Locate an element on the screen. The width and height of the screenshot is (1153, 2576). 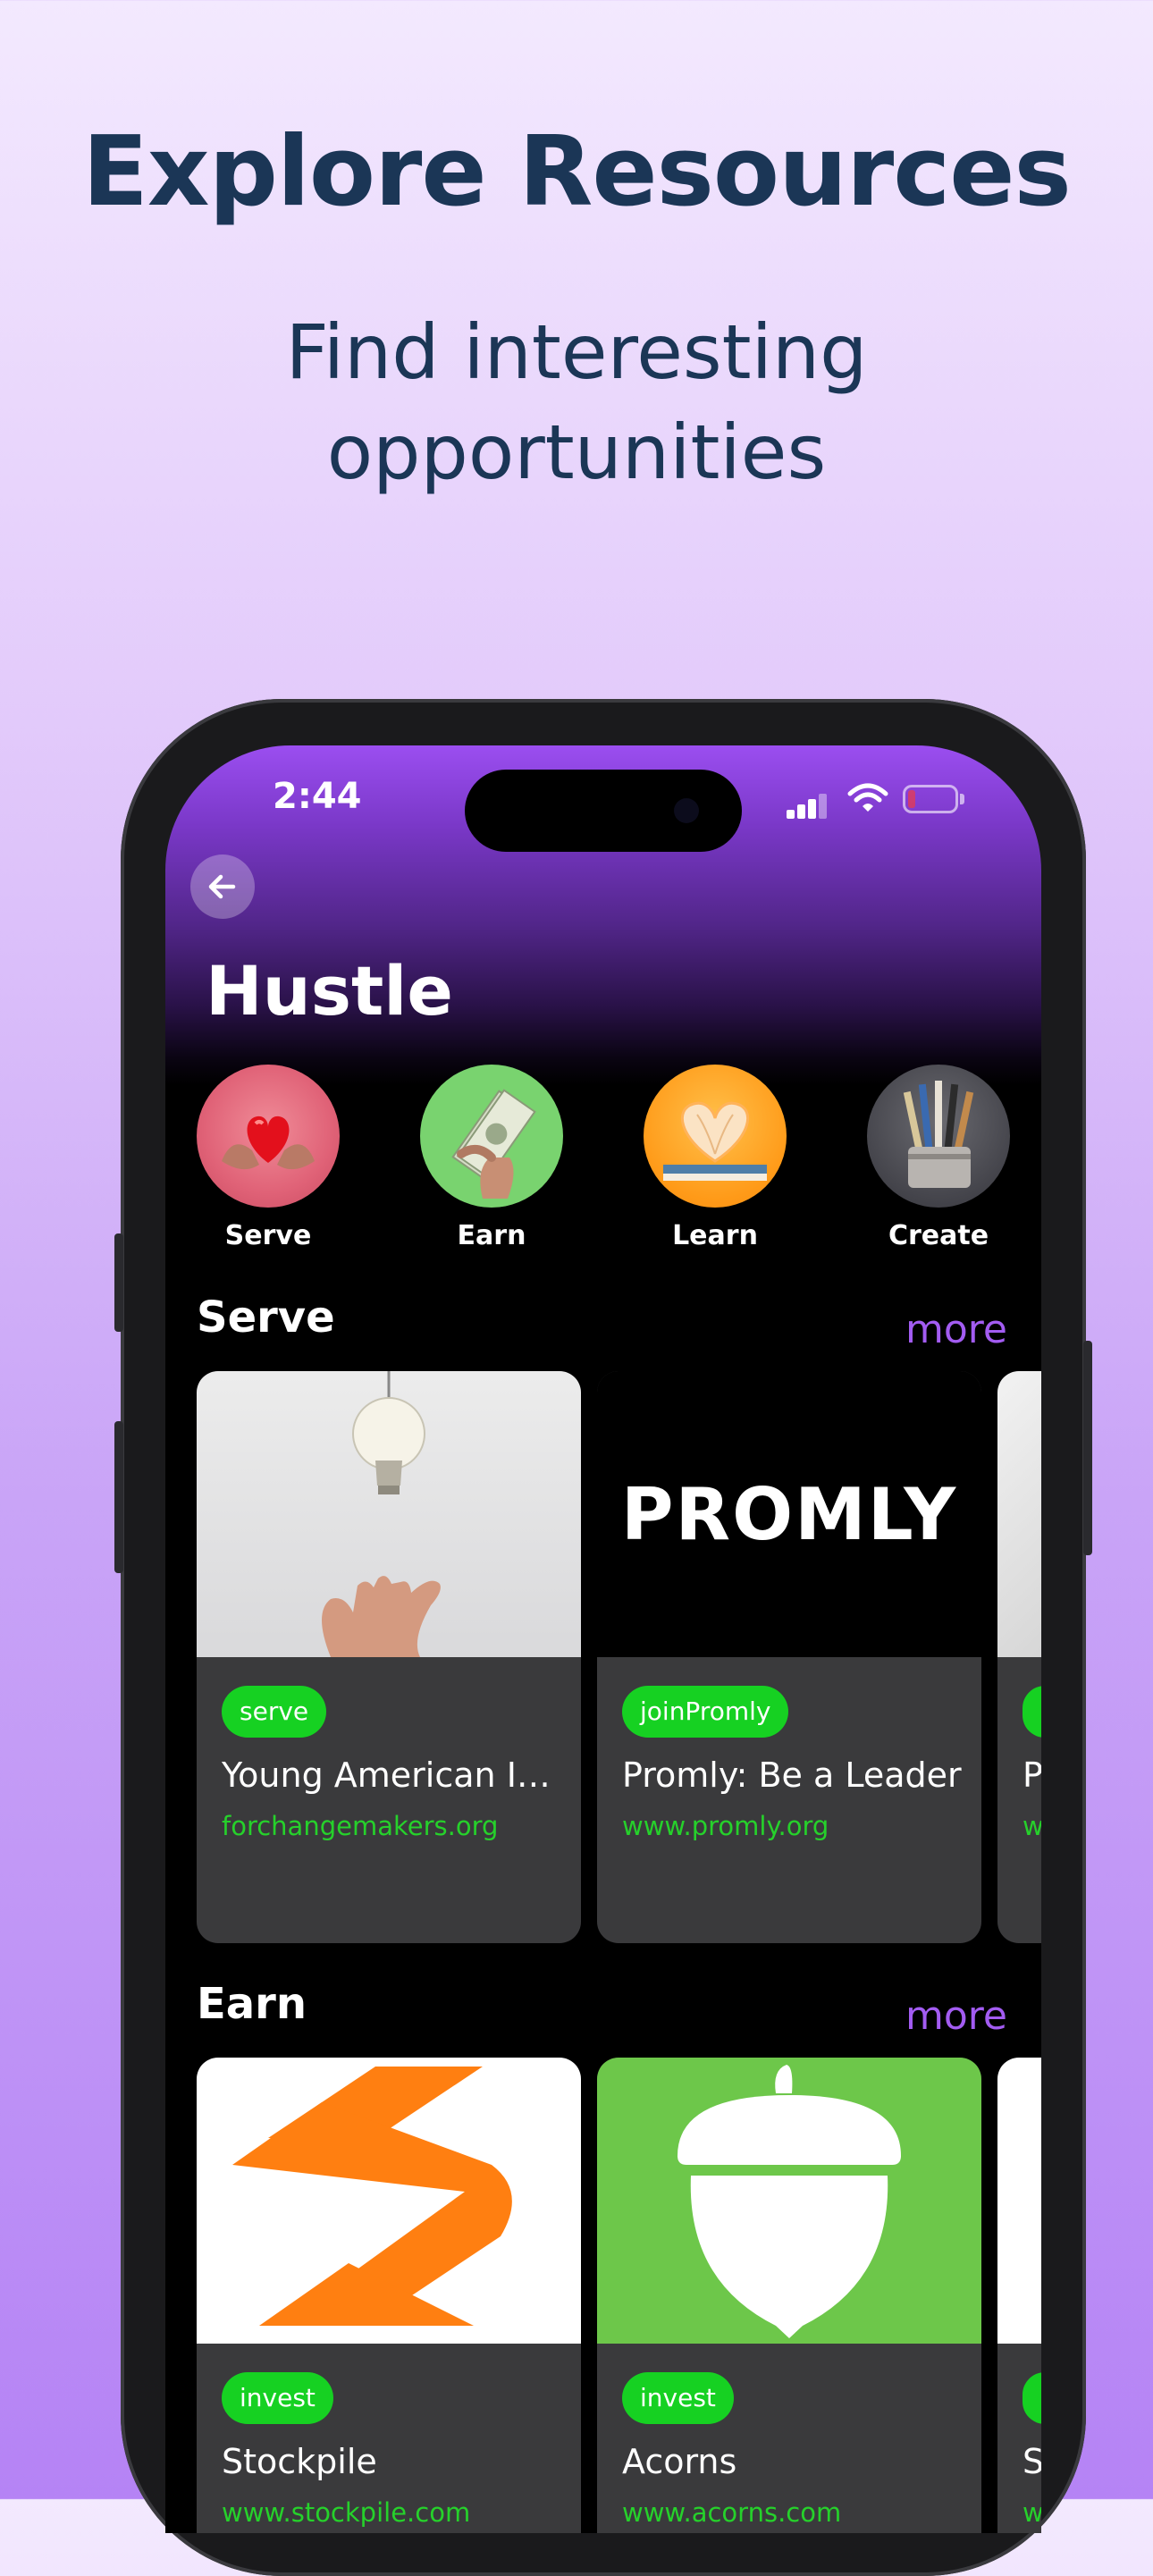
stockpile-logo is located at coordinates (389, 2201).